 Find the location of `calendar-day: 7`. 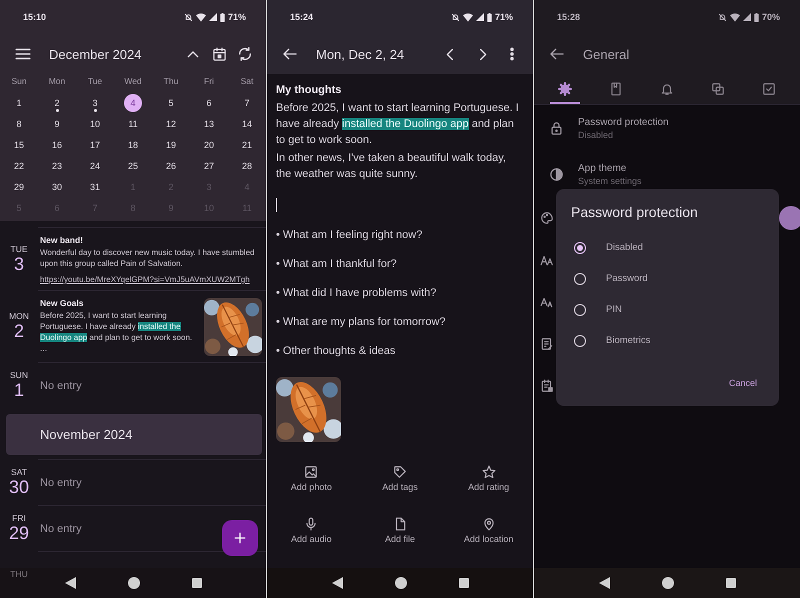

calendar-day: 7 is located at coordinates (247, 103).